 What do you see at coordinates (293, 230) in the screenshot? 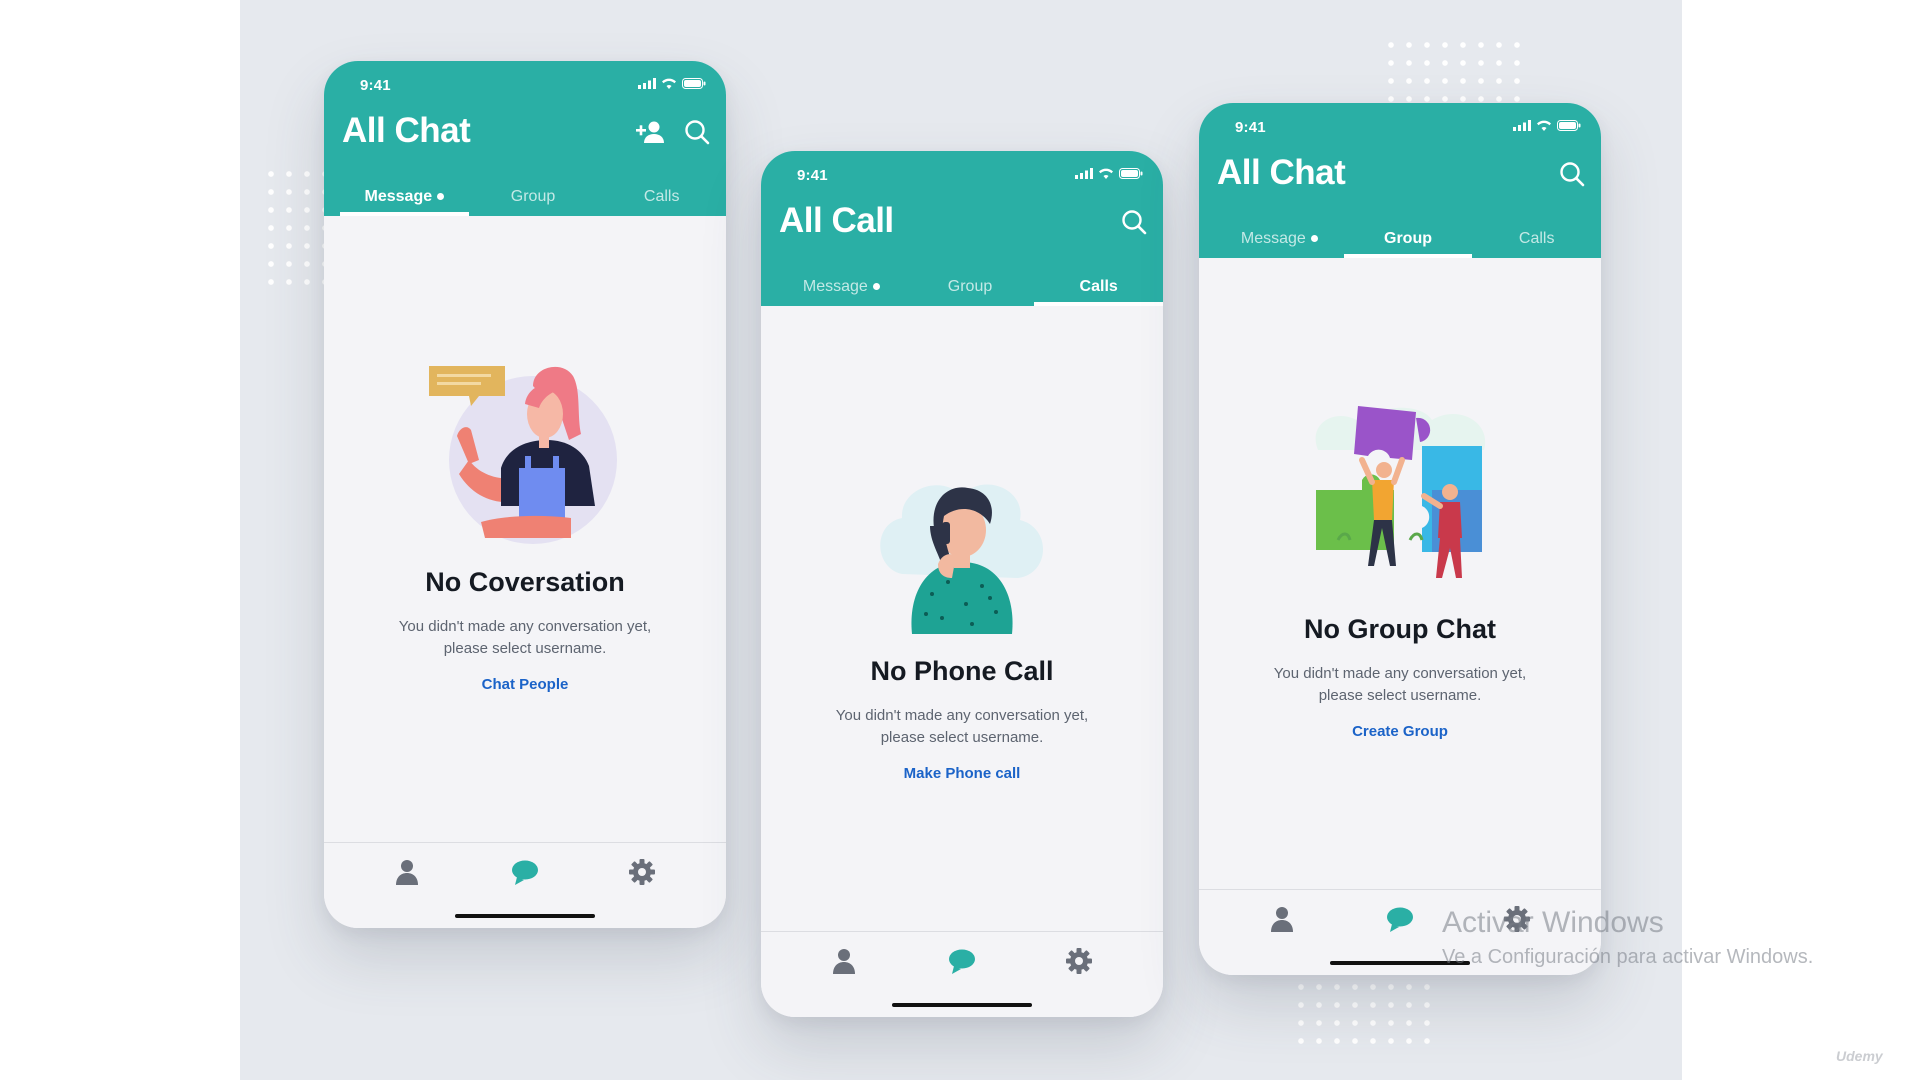
I see `decor-dots-left` at bounding box center [293, 230].